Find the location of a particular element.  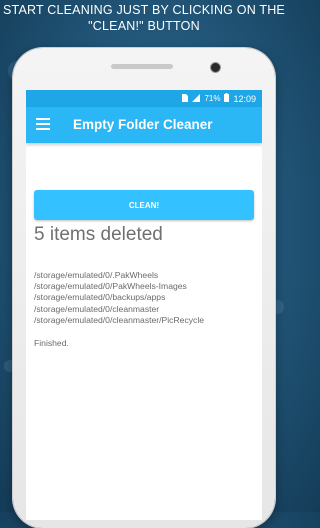

status-bar: 71% 12:09 is located at coordinates (144, 98).